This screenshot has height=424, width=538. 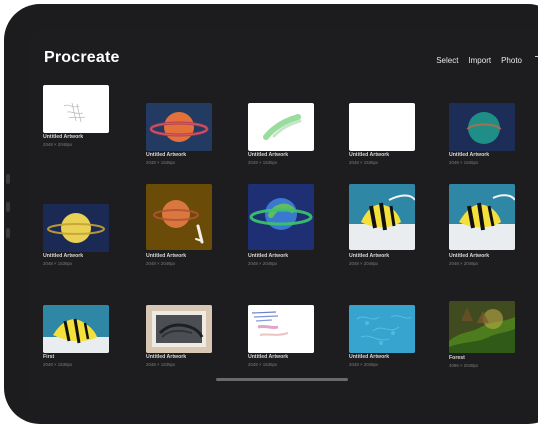 I want to click on home-indicator, so click(x=282, y=379).